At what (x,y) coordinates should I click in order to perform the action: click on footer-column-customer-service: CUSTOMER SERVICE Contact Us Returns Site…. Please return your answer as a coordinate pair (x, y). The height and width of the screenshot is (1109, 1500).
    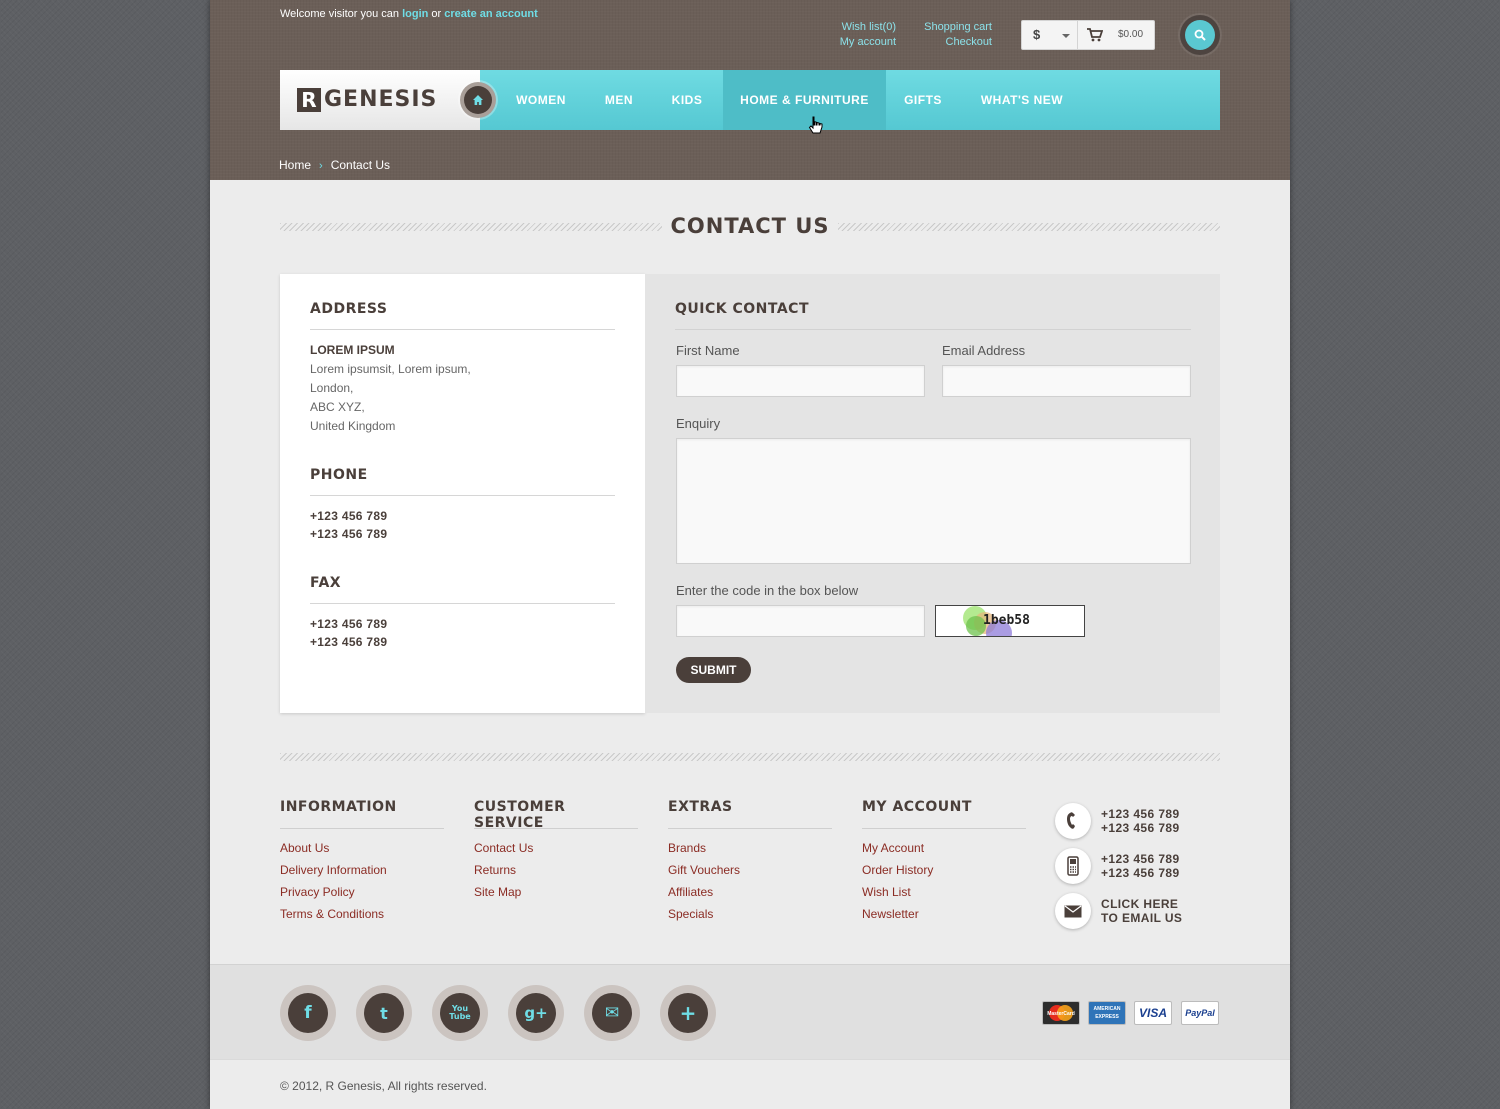
    Looking at the image, I should click on (556, 853).